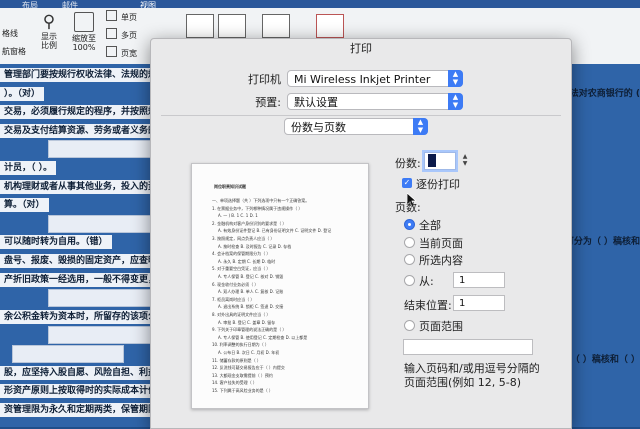 This screenshot has height=429, width=640. Describe the element at coordinates (409, 259) in the screenshot. I see `radio-selection` at that location.